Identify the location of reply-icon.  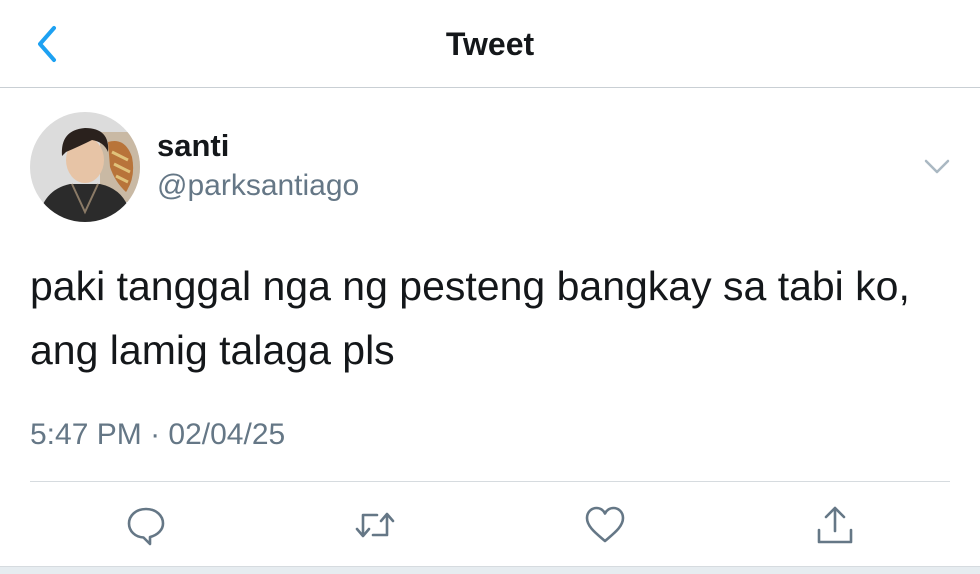
(146, 526).